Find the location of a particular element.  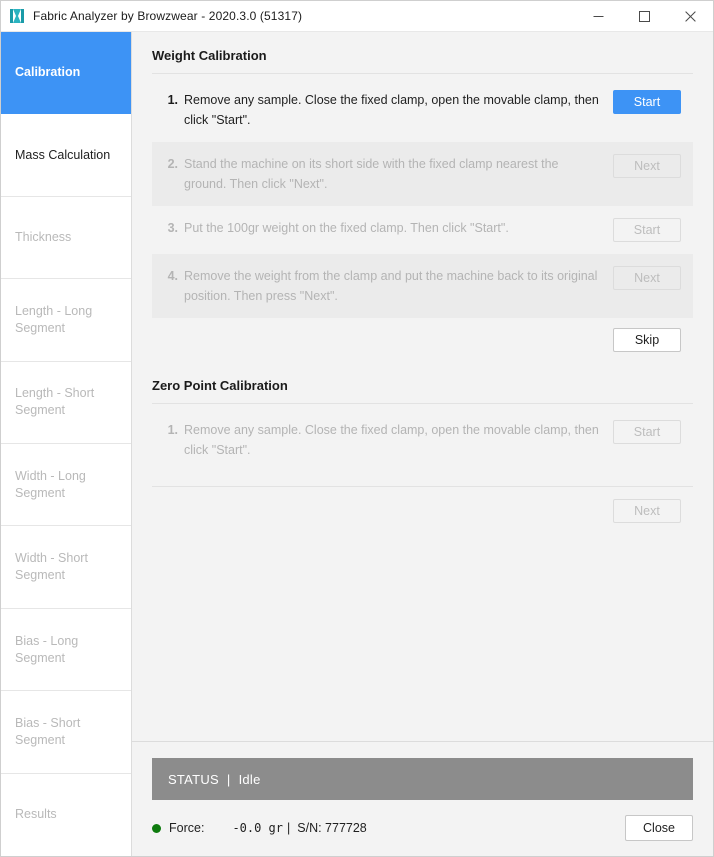

force-label: Force: is located at coordinates (187, 828).